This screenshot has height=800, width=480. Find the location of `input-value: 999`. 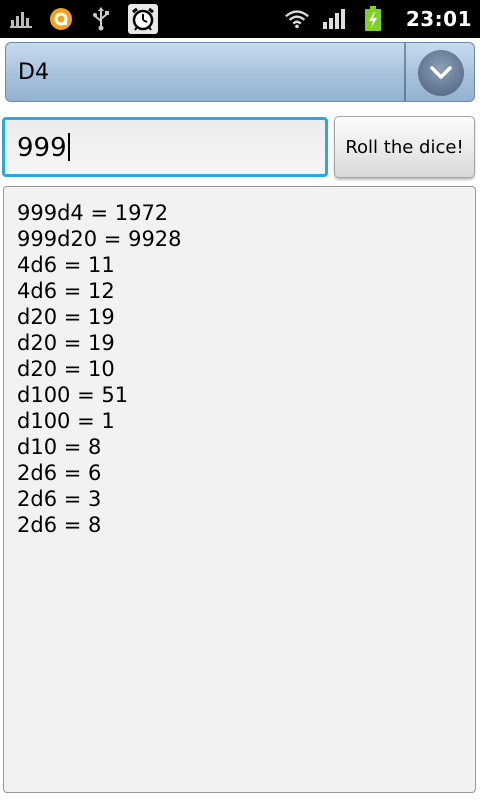

input-value: 999 is located at coordinates (42, 148).